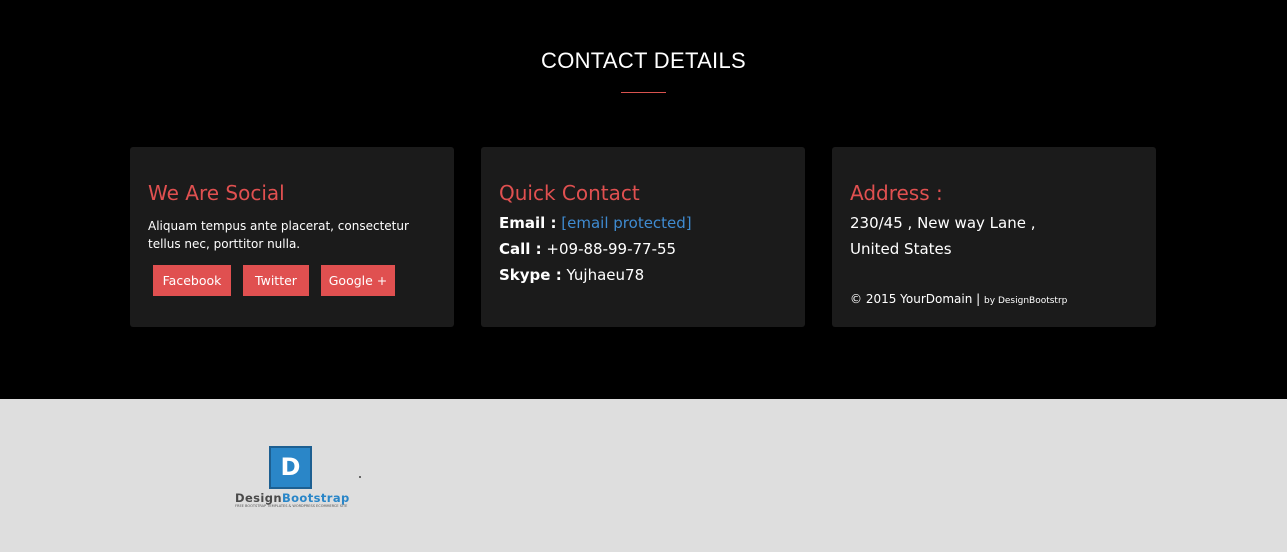  What do you see at coordinates (216, 193) in the screenshot?
I see `social-heading: We Are Social` at bounding box center [216, 193].